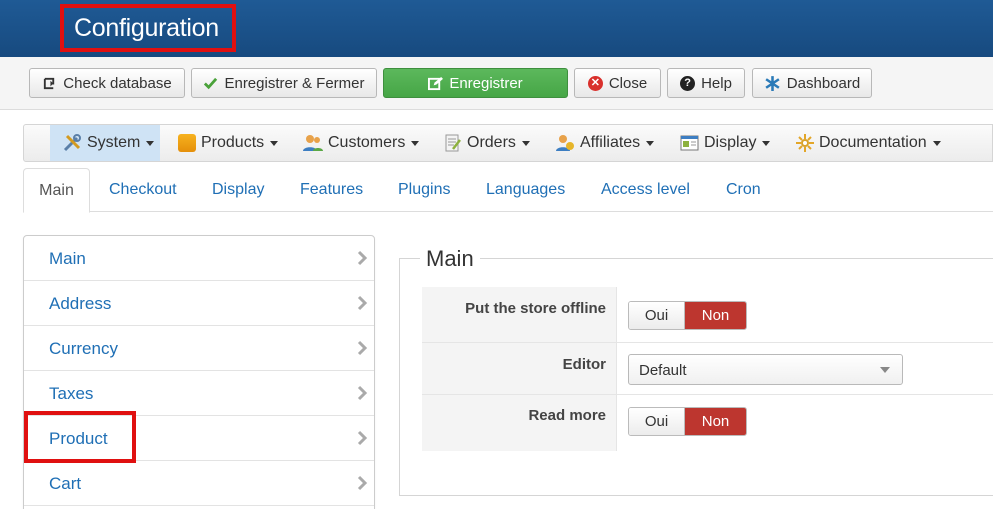 The image size is (993, 509). Describe the element at coordinates (80, 303) in the screenshot. I see `section-nav-label: Address` at that location.